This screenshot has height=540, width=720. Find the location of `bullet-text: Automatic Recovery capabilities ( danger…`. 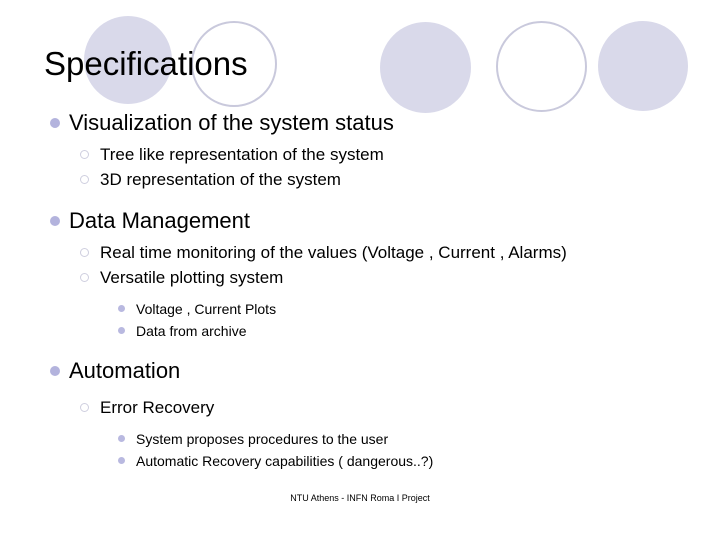

bullet-text: Automatic Recovery capabilities ( danger… is located at coordinates (285, 461).